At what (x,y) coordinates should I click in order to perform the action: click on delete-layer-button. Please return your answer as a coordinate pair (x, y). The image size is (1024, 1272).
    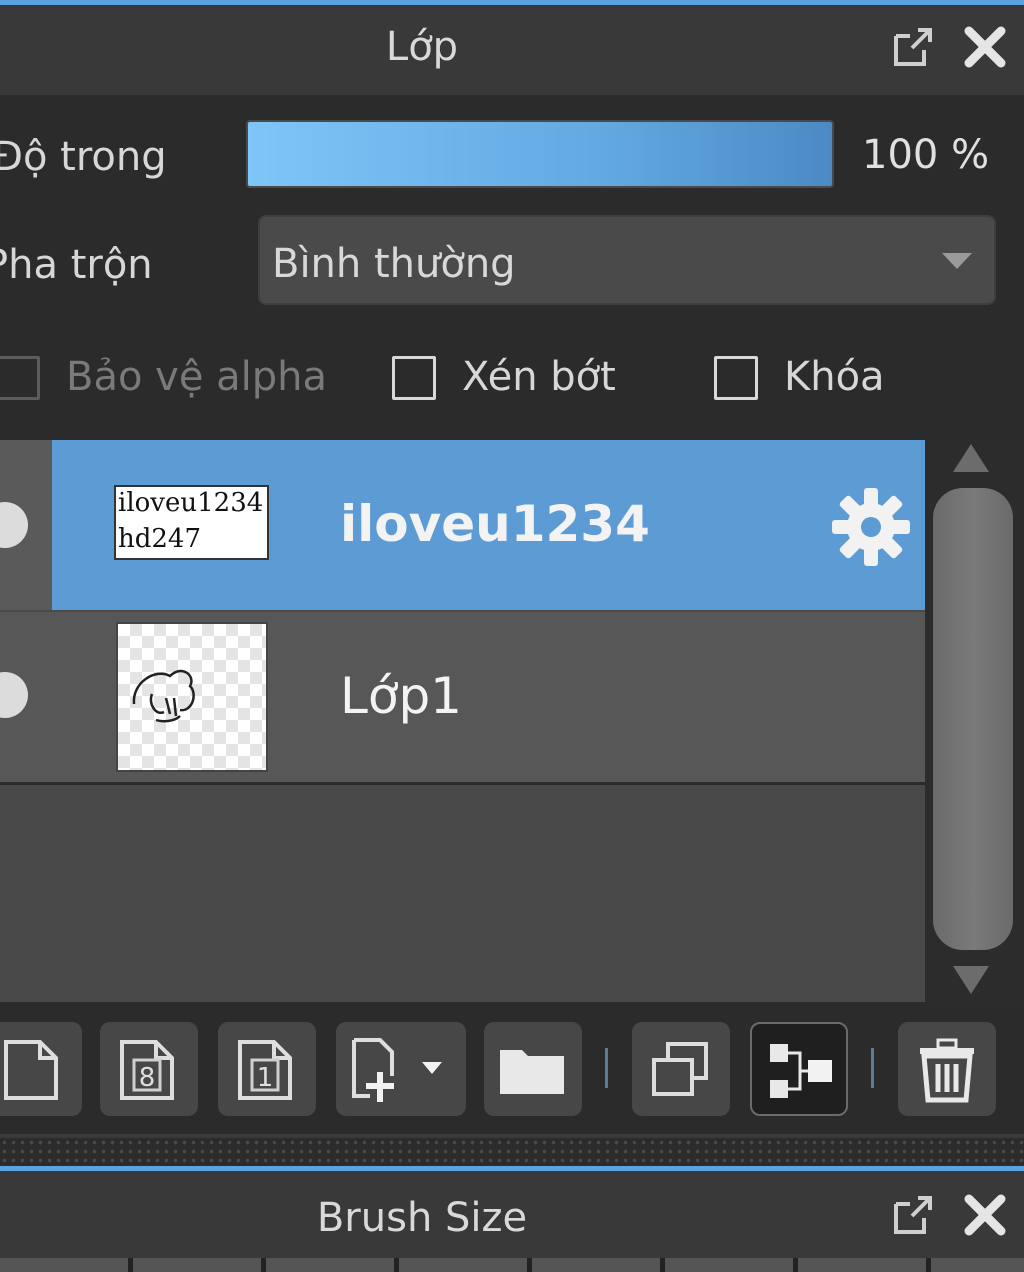
    Looking at the image, I should click on (947, 1069).